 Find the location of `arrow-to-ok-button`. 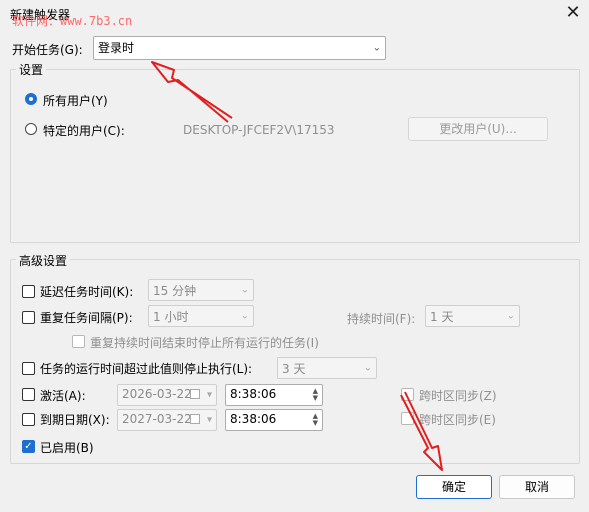

arrow-to-ok-button is located at coordinates (421, 431).